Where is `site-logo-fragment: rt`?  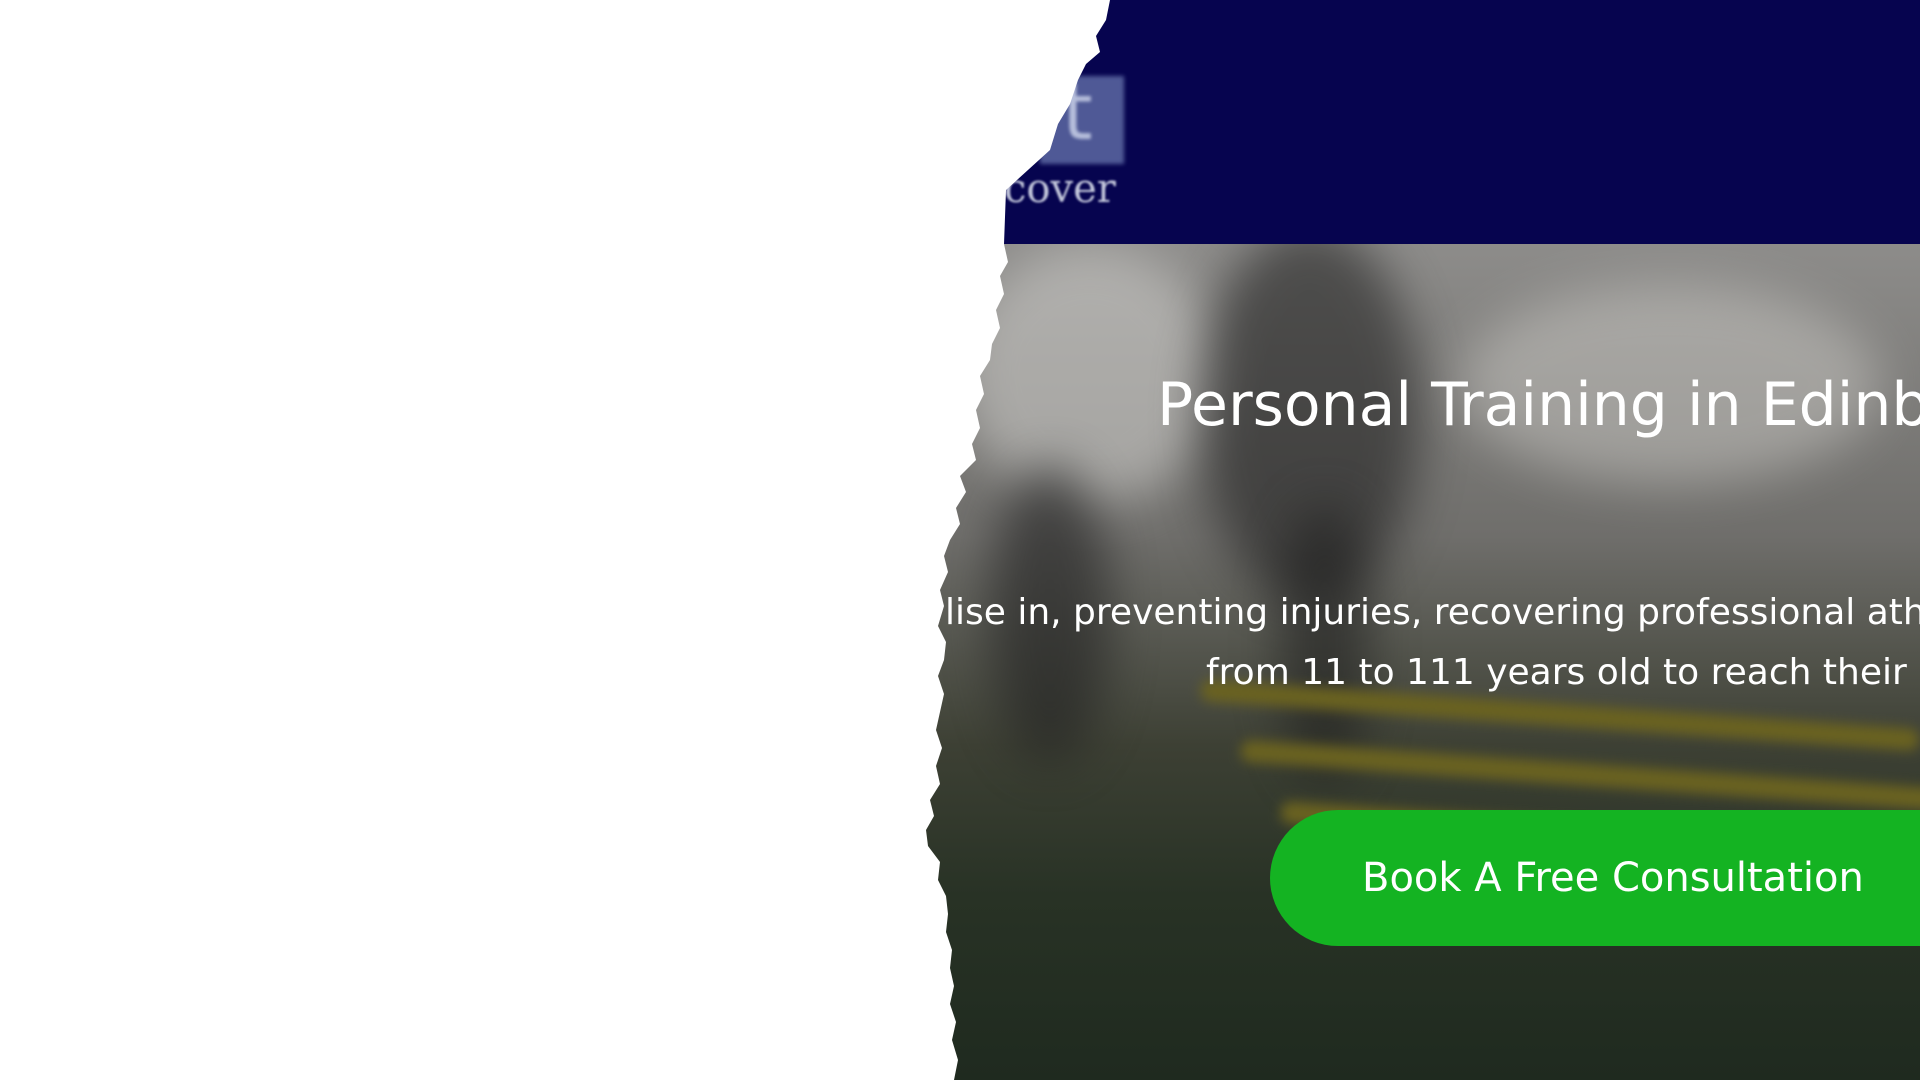 site-logo-fragment: rt is located at coordinates (1061, 113).